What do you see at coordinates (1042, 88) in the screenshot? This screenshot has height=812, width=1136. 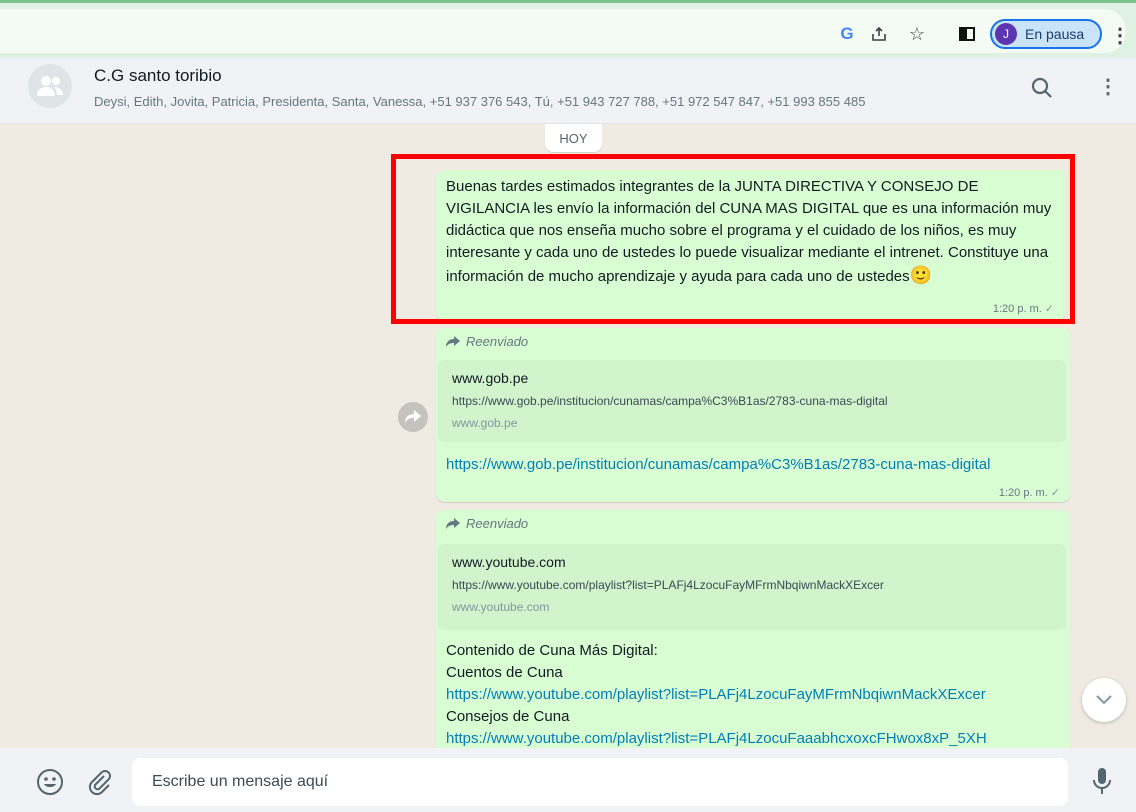 I see `search-icon` at bounding box center [1042, 88].